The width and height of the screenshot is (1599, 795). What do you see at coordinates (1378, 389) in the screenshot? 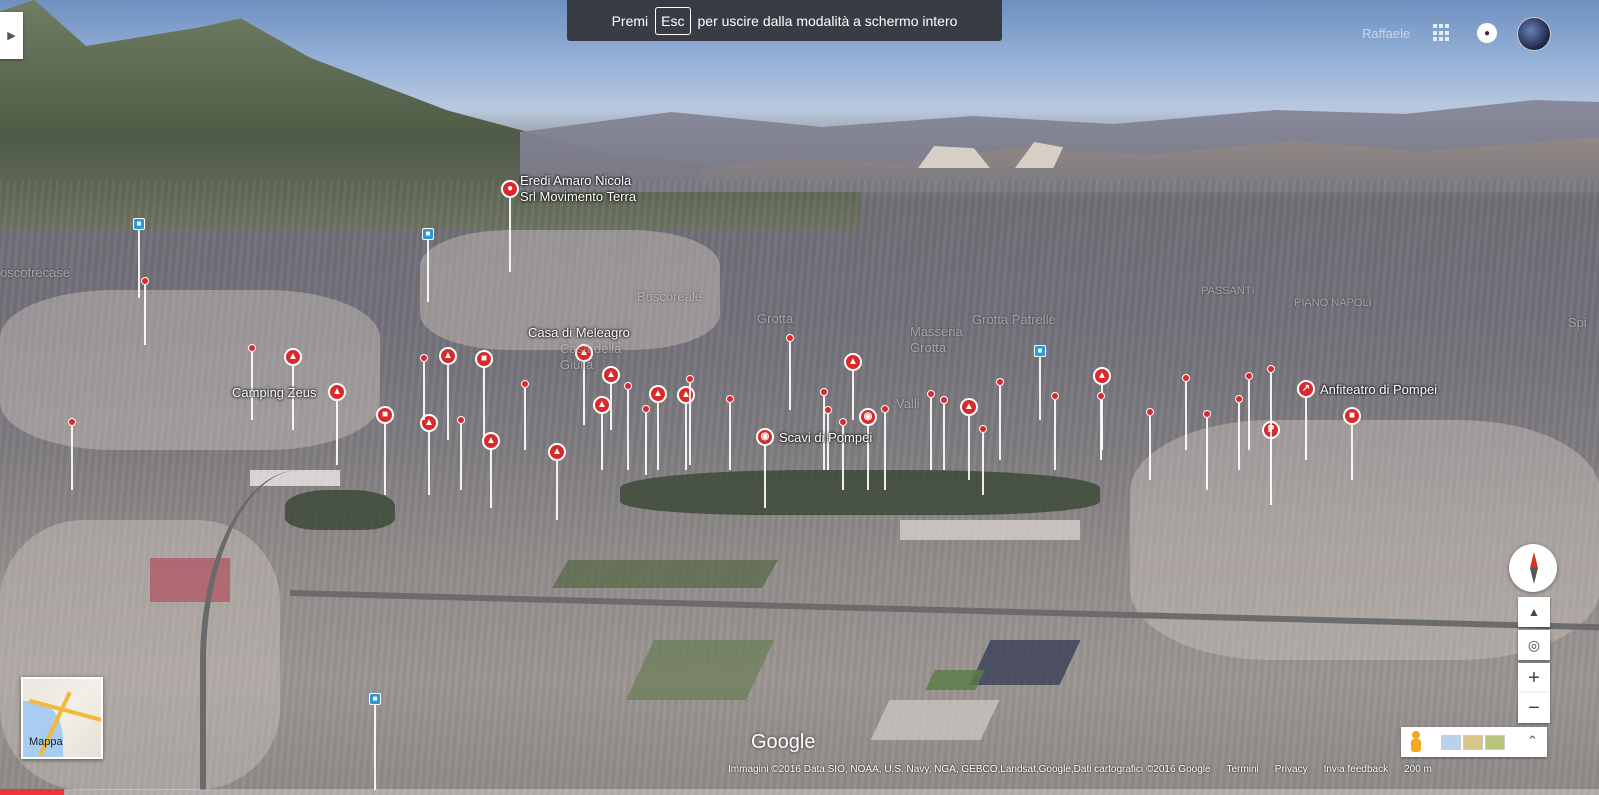
I see `place-label-anfiteatro: Anfiteatro di Pompei` at bounding box center [1378, 389].